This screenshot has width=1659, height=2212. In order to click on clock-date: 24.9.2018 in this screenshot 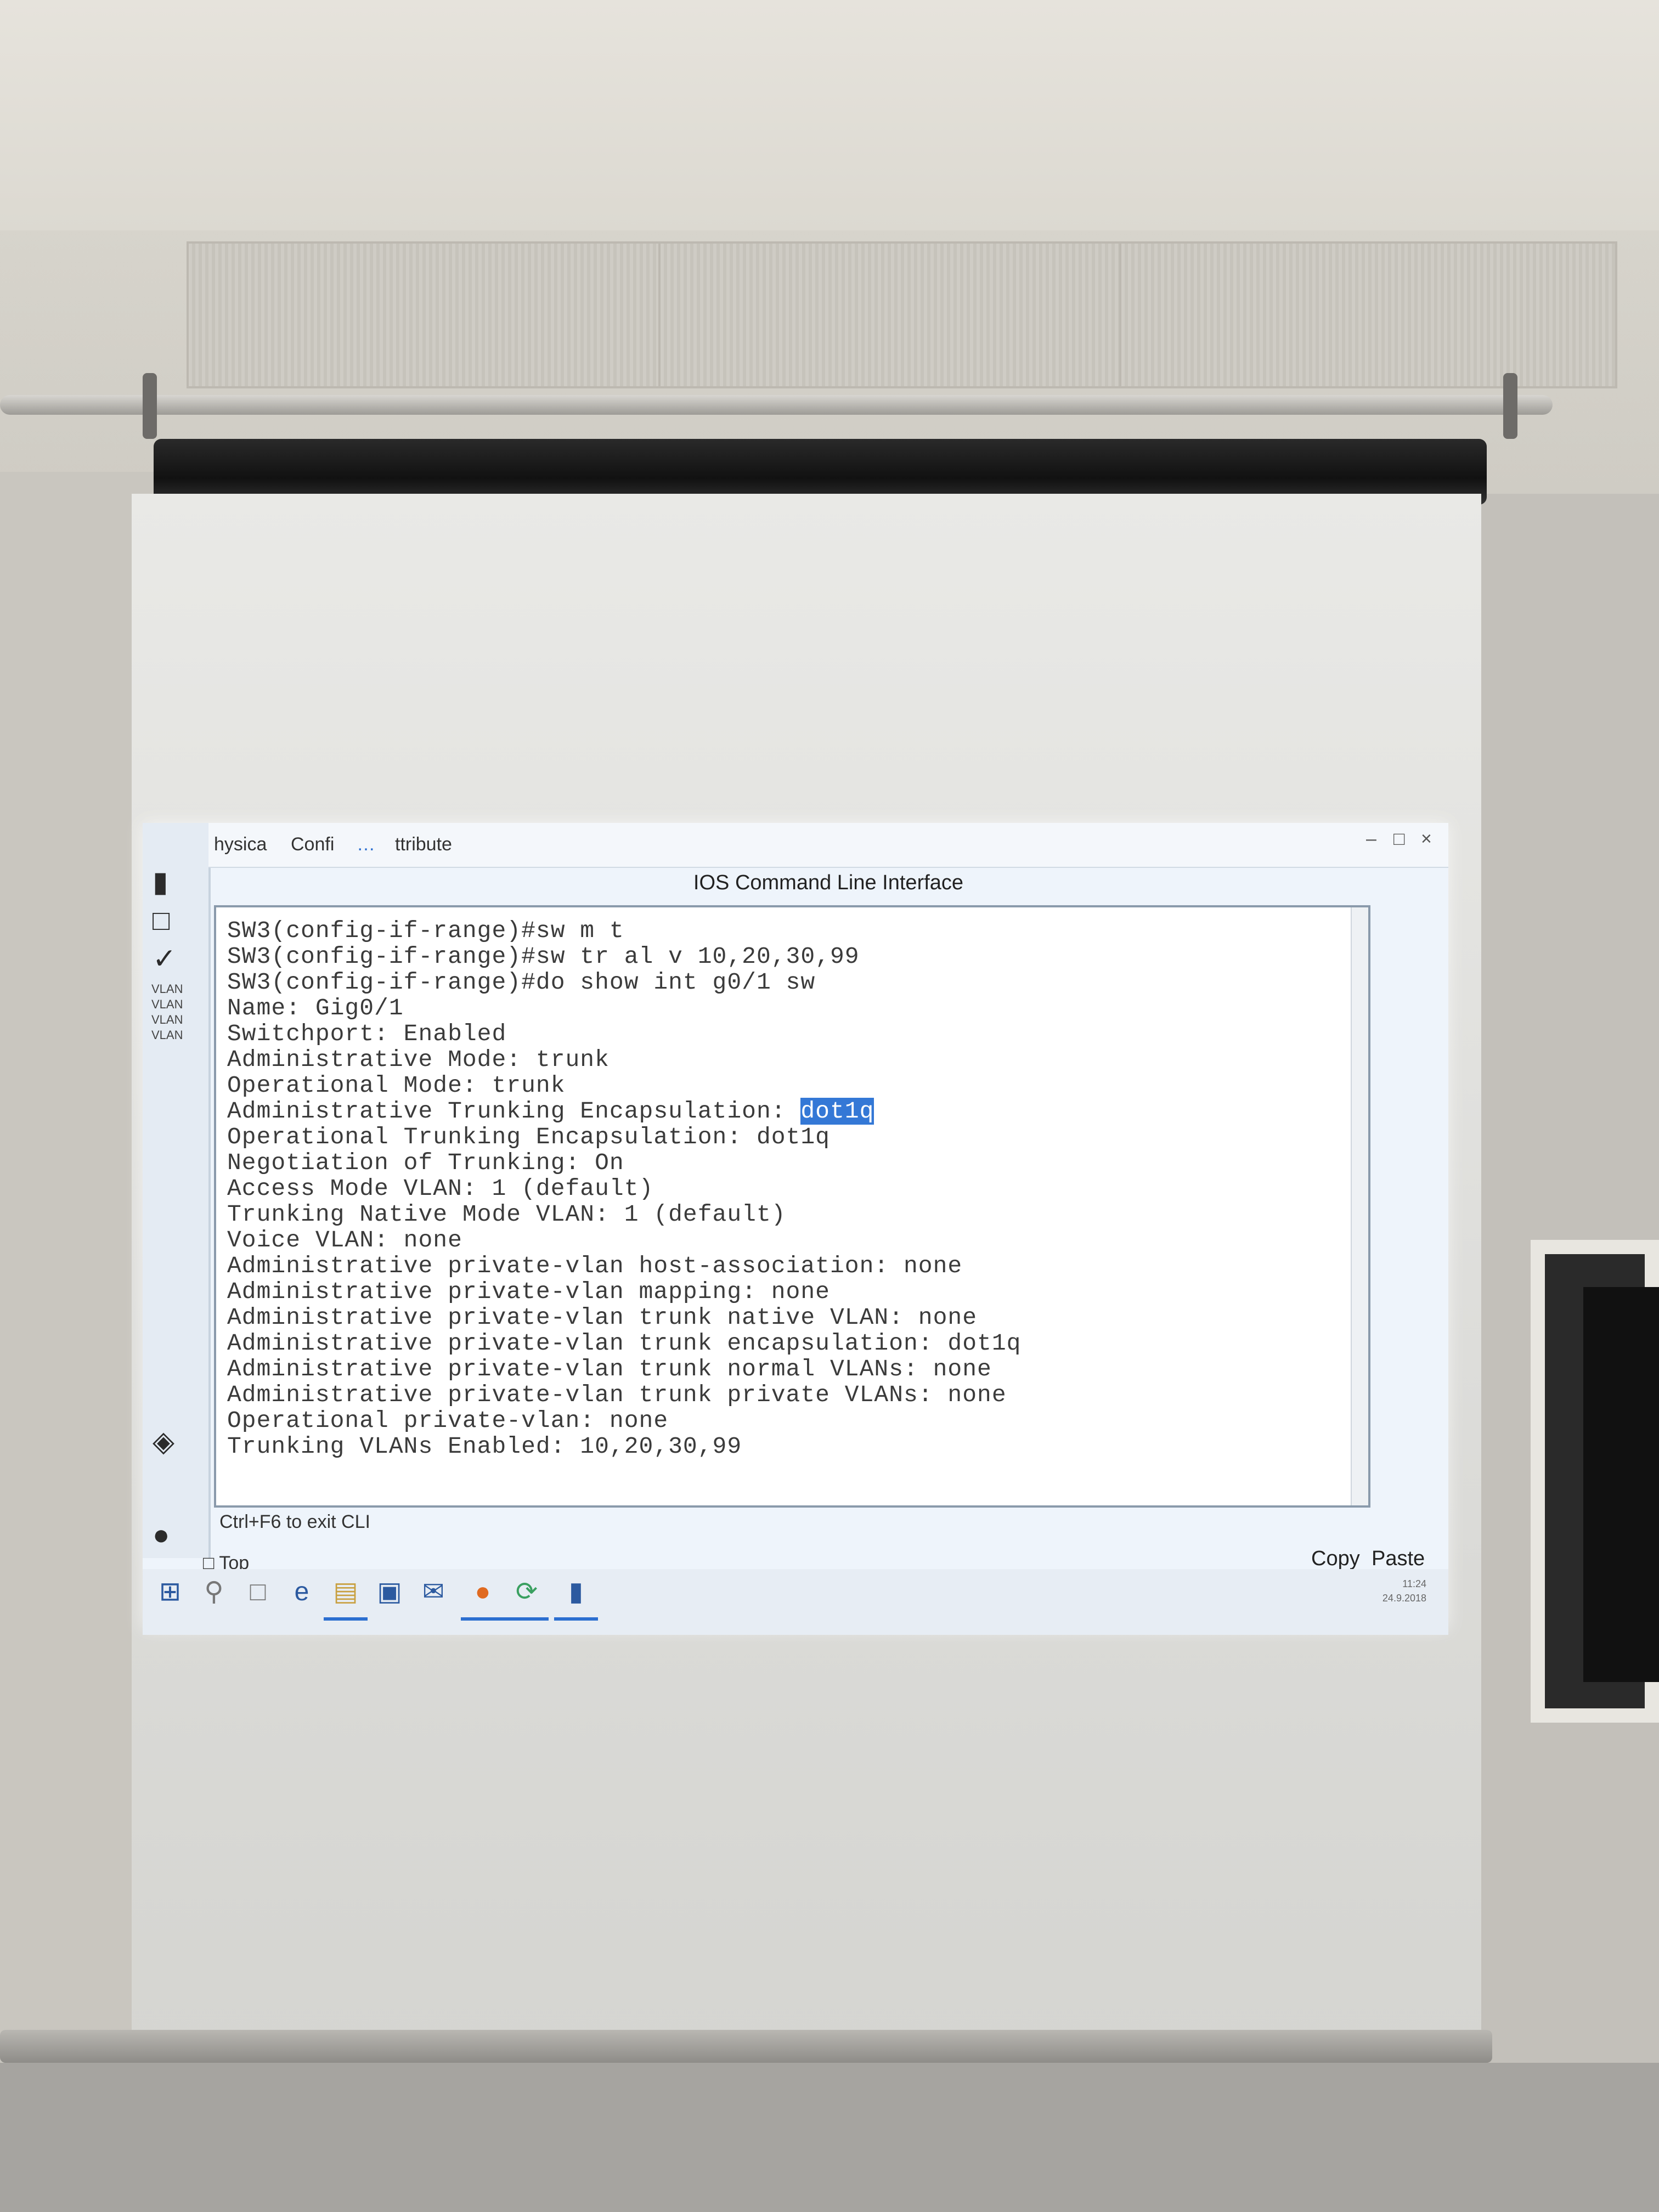, I will do `click(1404, 1599)`.